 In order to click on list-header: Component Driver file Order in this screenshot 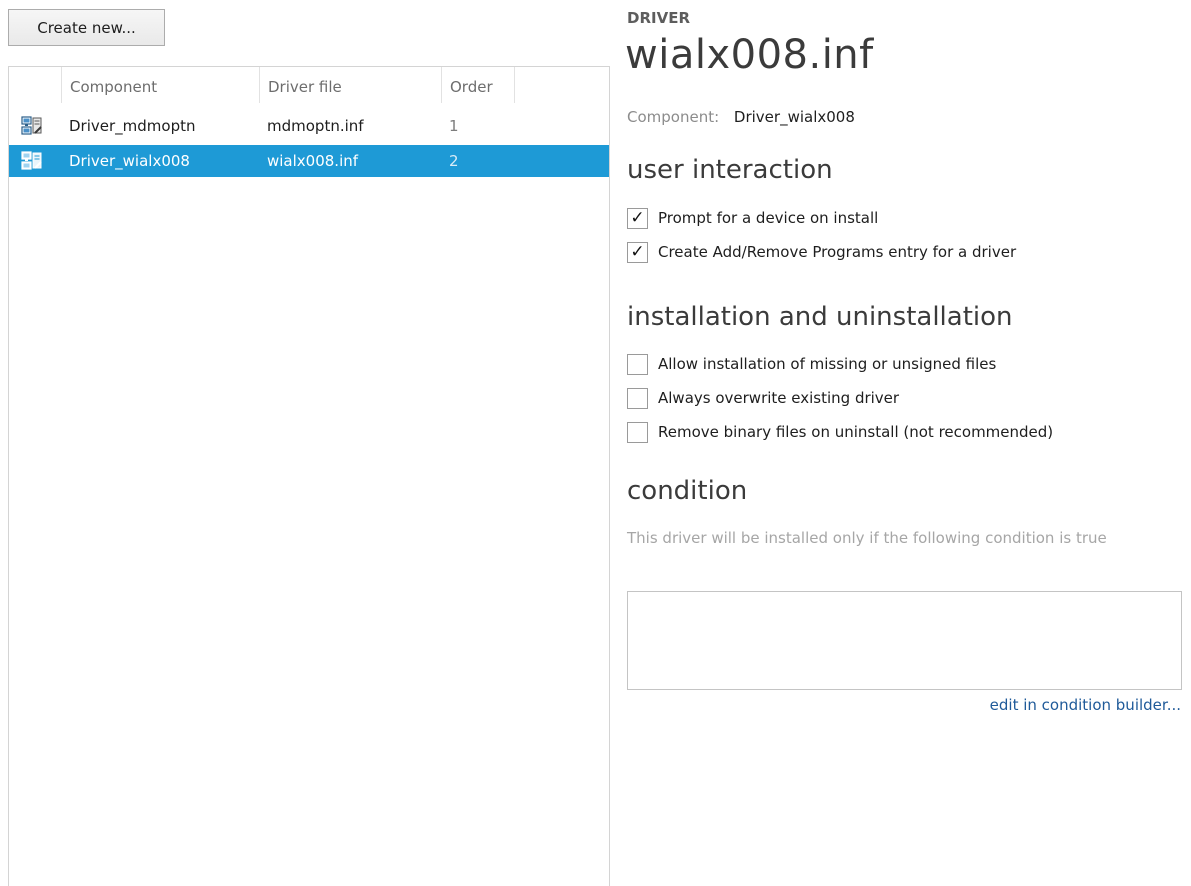, I will do `click(309, 85)`.